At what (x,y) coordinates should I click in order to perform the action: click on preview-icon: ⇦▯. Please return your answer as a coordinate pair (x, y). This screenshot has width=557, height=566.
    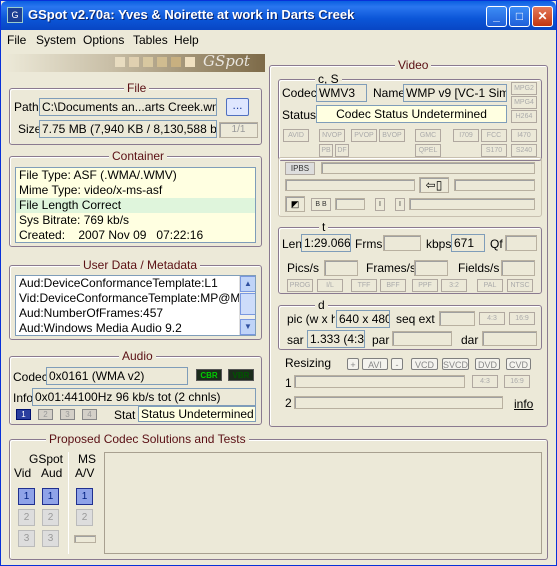
    Looking at the image, I should click on (434, 185).